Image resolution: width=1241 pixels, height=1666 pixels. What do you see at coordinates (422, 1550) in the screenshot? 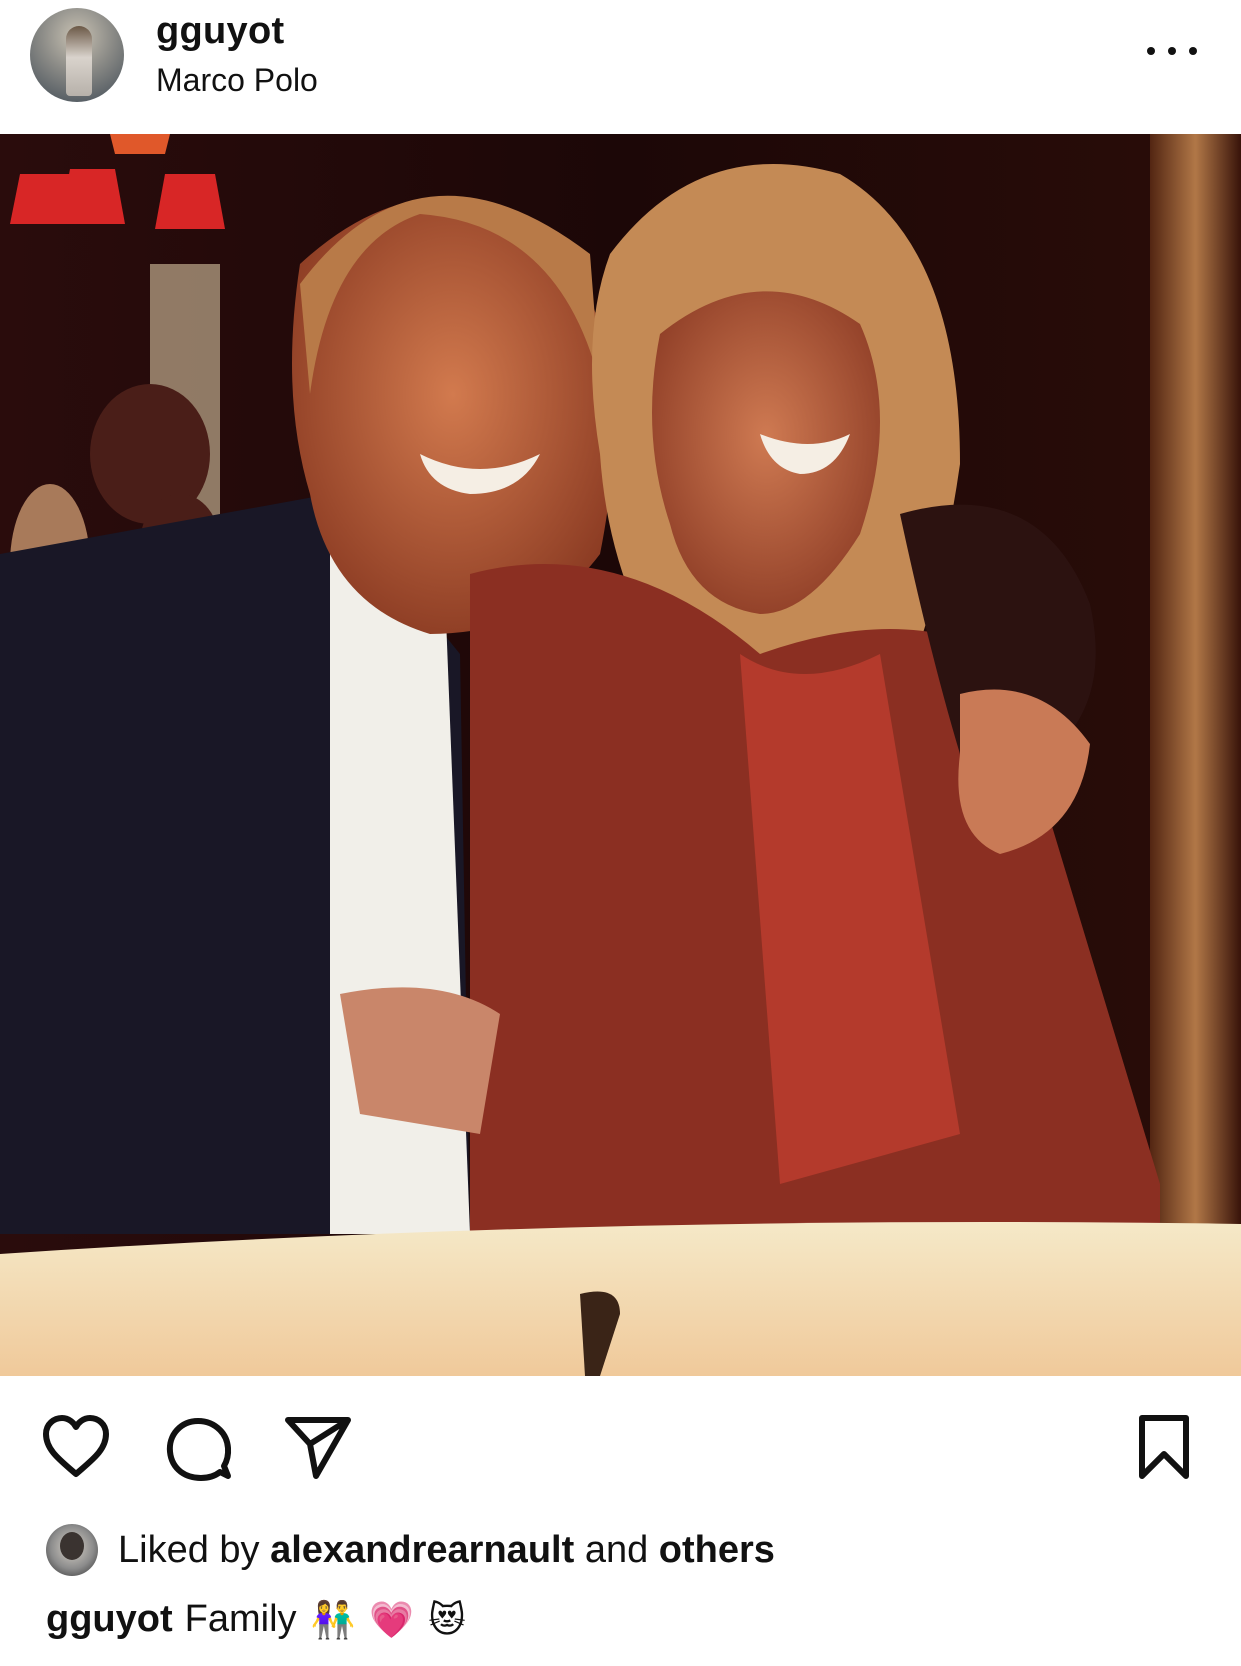
I see `liker-username: alexandrearnault` at bounding box center [422, 1550].